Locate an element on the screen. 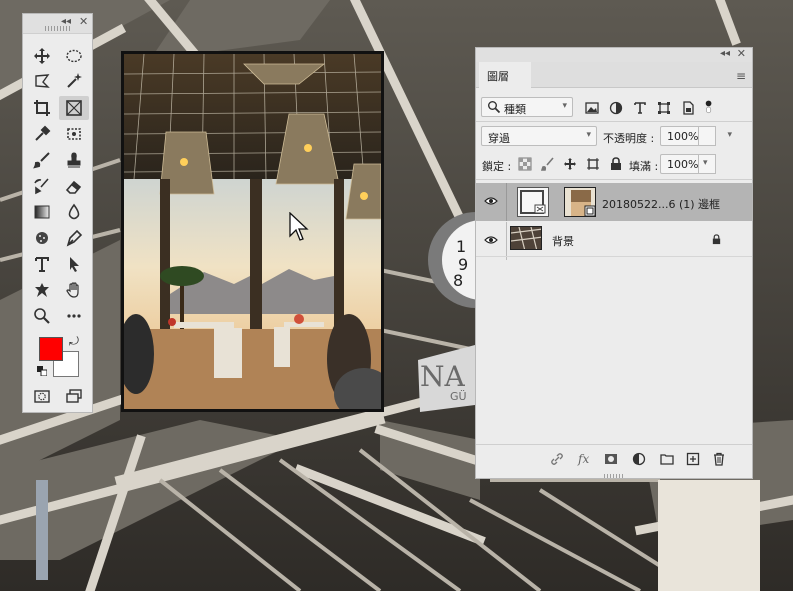 The width and height of the screenshot is (793, 591). layers-tabbar: 圖層 ≡ is located at coordinates (614, 75).